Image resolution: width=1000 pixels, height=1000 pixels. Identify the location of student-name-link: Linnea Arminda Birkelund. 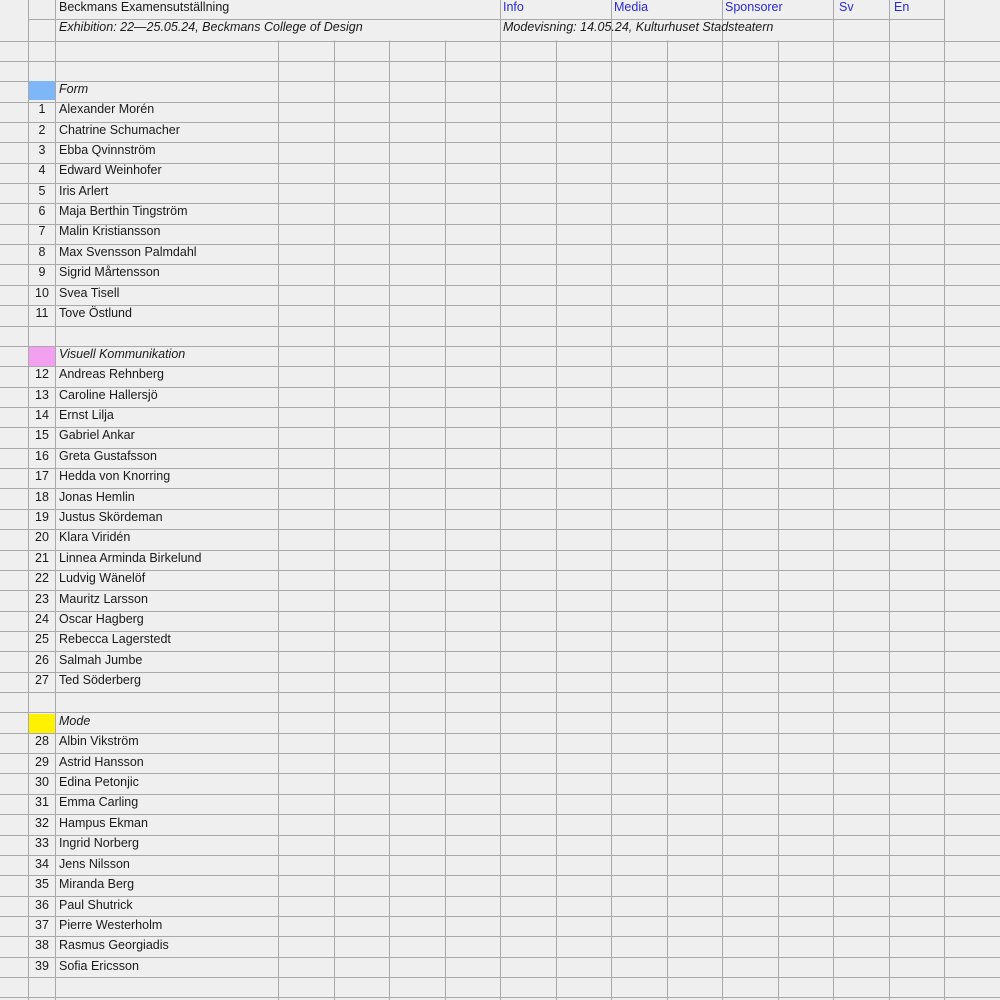
(166, 558).